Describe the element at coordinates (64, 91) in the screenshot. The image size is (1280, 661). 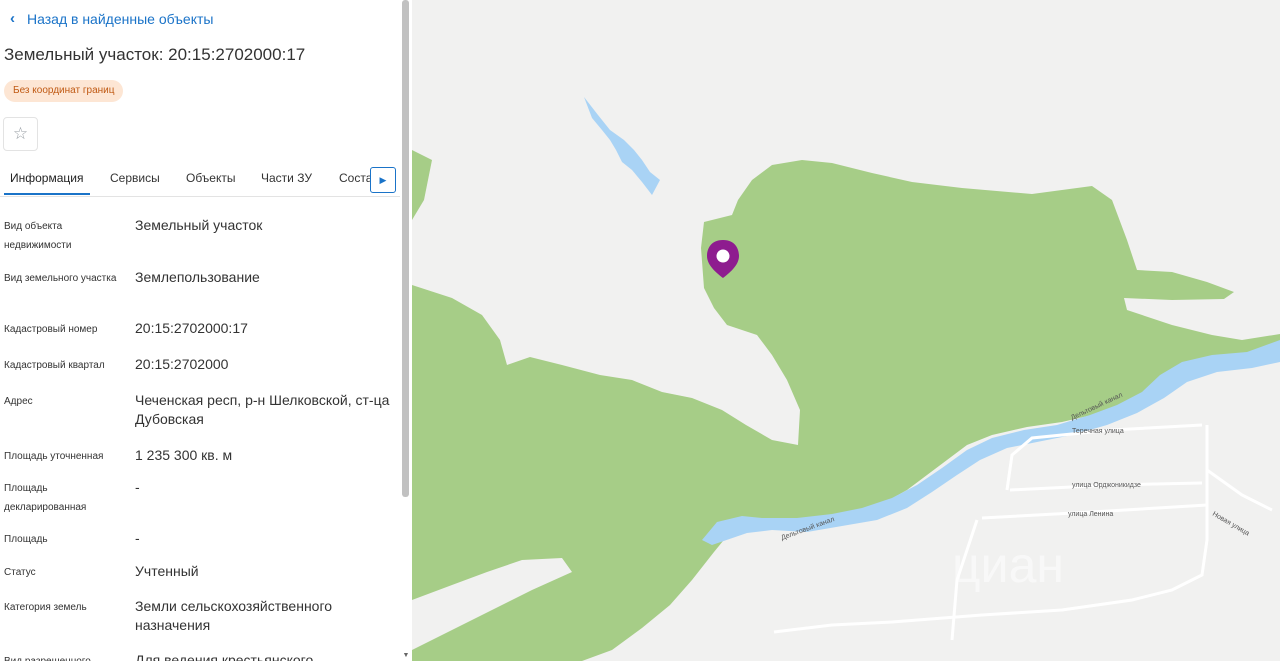
I see `status-badge: Без координат границ` at that location.